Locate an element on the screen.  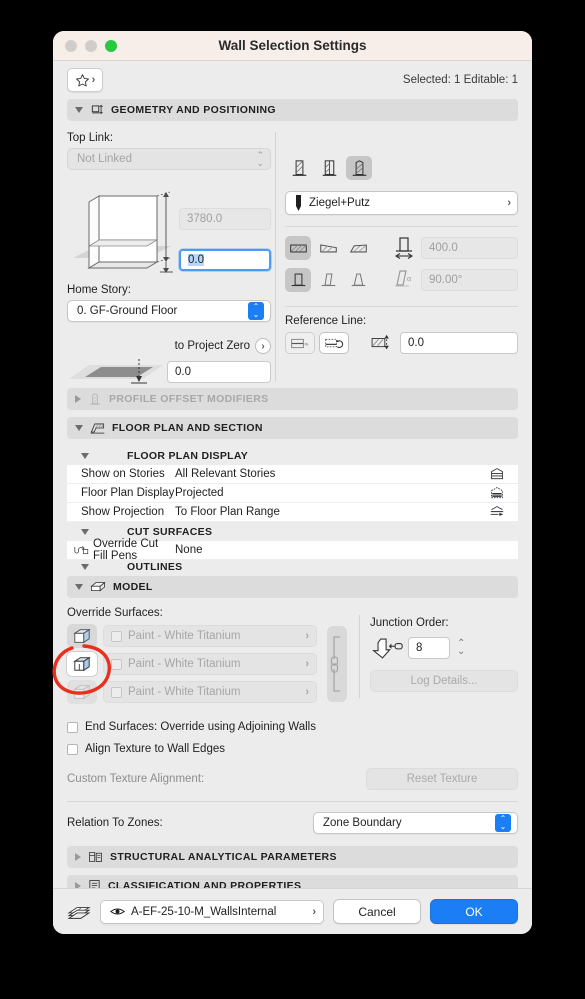
section-header-profile-offset: PROFILE OFFSET MODIFIERS is located at coordinates (292, 399).